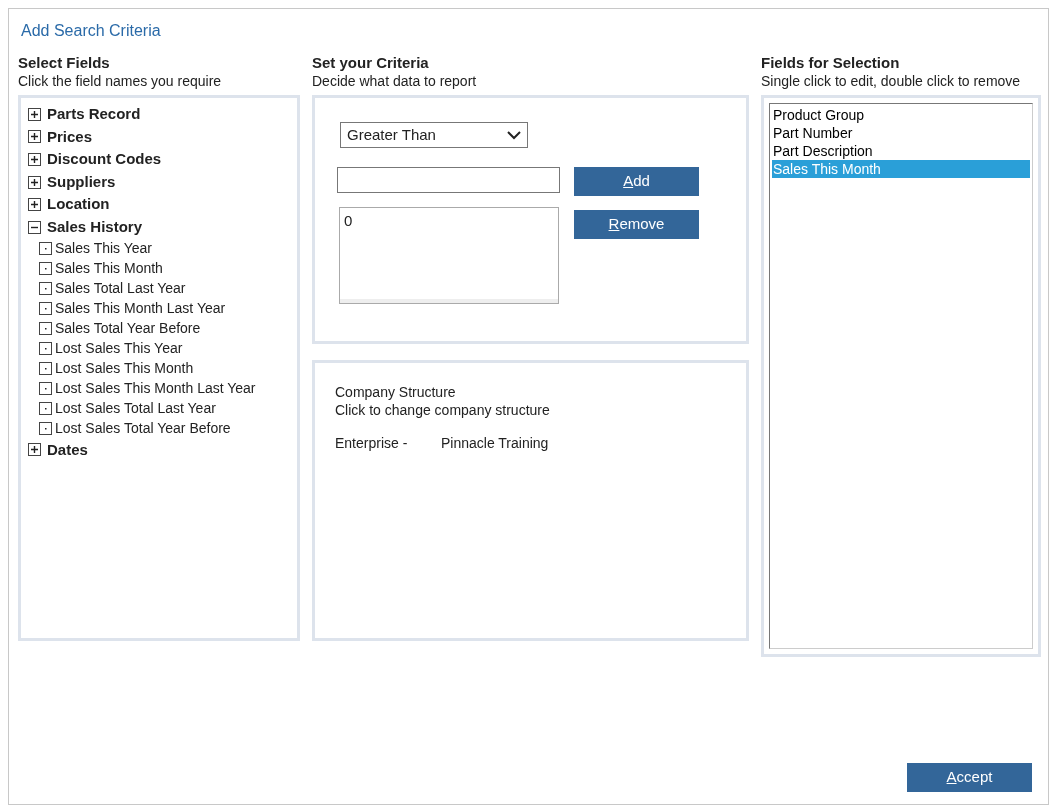 This screenshot has height=806, width=1053. What do you see at coordinates (143, 429) in the screenshot?
I see `tree-field: Lost Sales Total Year Before` at bounding box center [143, 429].